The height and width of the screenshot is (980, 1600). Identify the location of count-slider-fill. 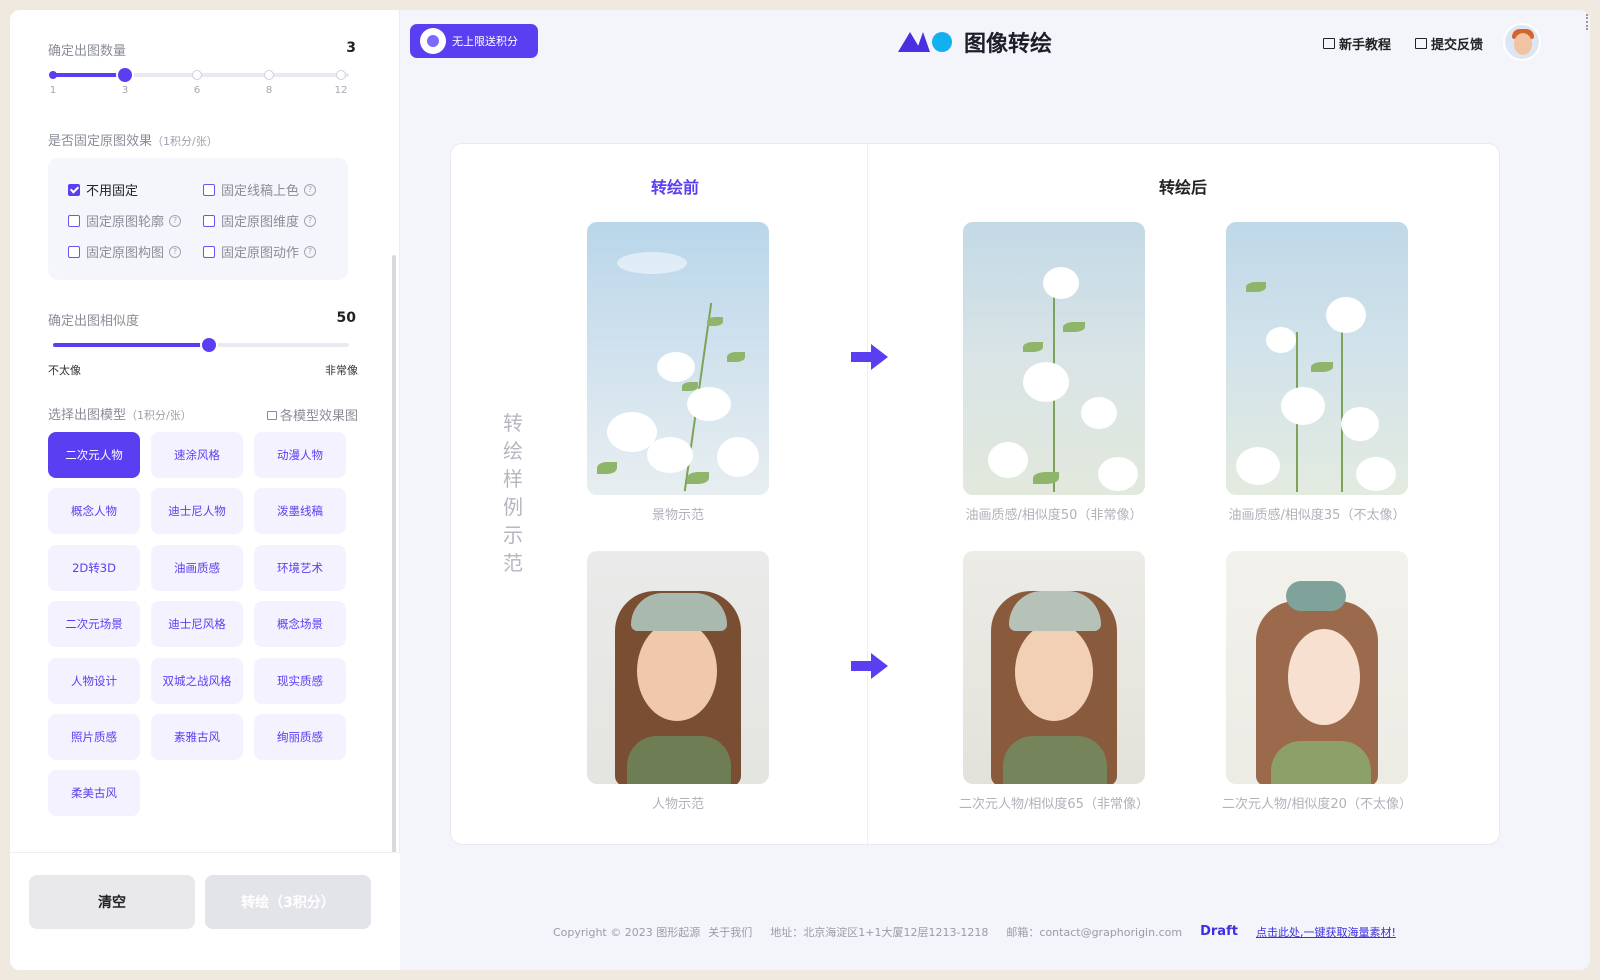
(89, 75).